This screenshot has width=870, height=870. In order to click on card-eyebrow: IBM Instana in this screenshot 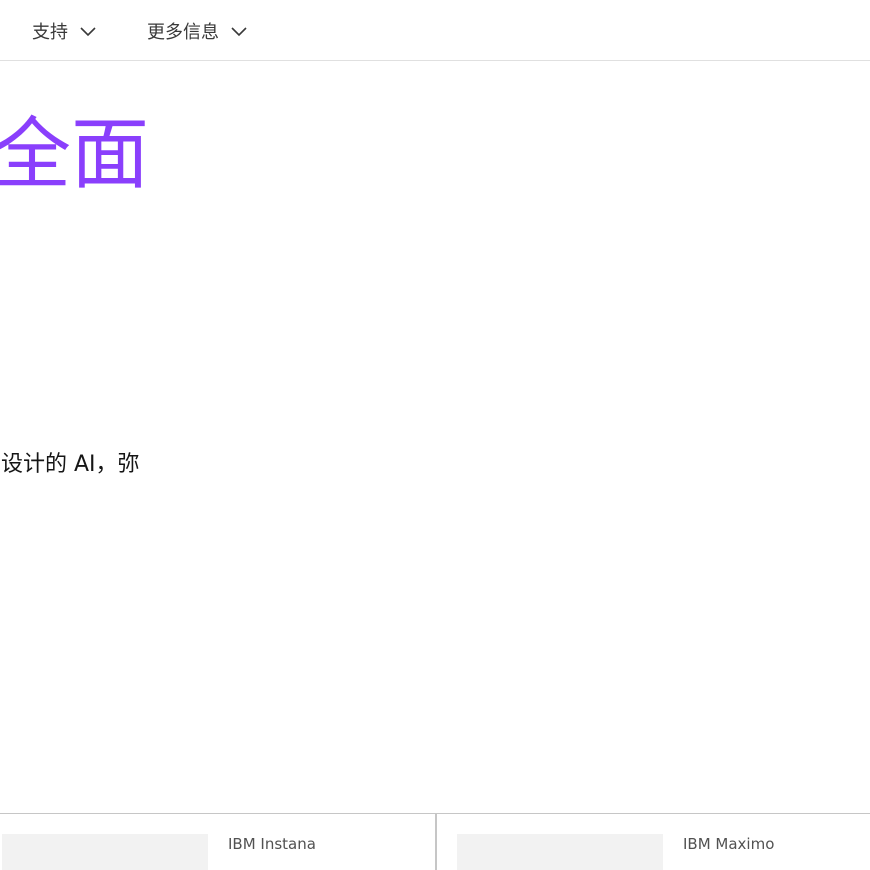, I will do `click(272, 844)`.